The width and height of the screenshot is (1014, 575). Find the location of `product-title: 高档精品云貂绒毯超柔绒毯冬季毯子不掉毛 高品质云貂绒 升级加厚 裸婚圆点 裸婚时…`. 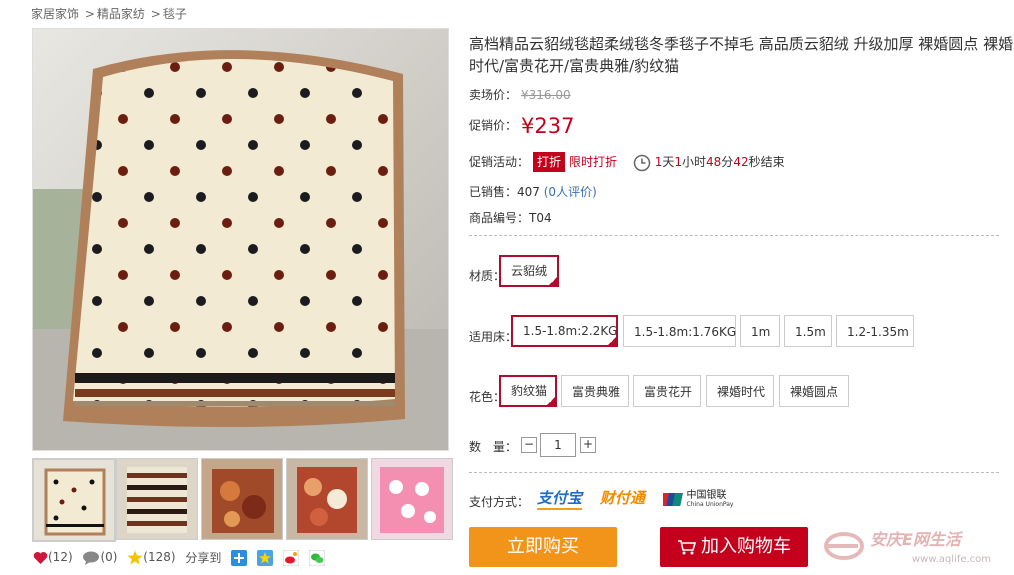

product-title: 高档精品云貂绒毯超柔绒毯冬季毯子不掉毛 高品质云貂绒 升级加厚 裸婚圆点 裸婚时… is located at coordinates (741, 55).